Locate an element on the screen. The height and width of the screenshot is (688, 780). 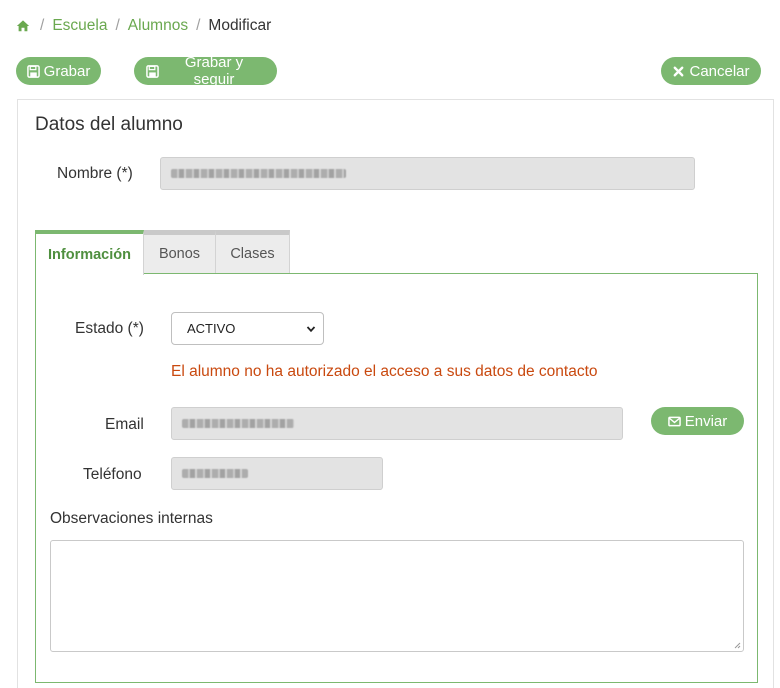
tab-informacion: Información is located at coordinates (89, 252).